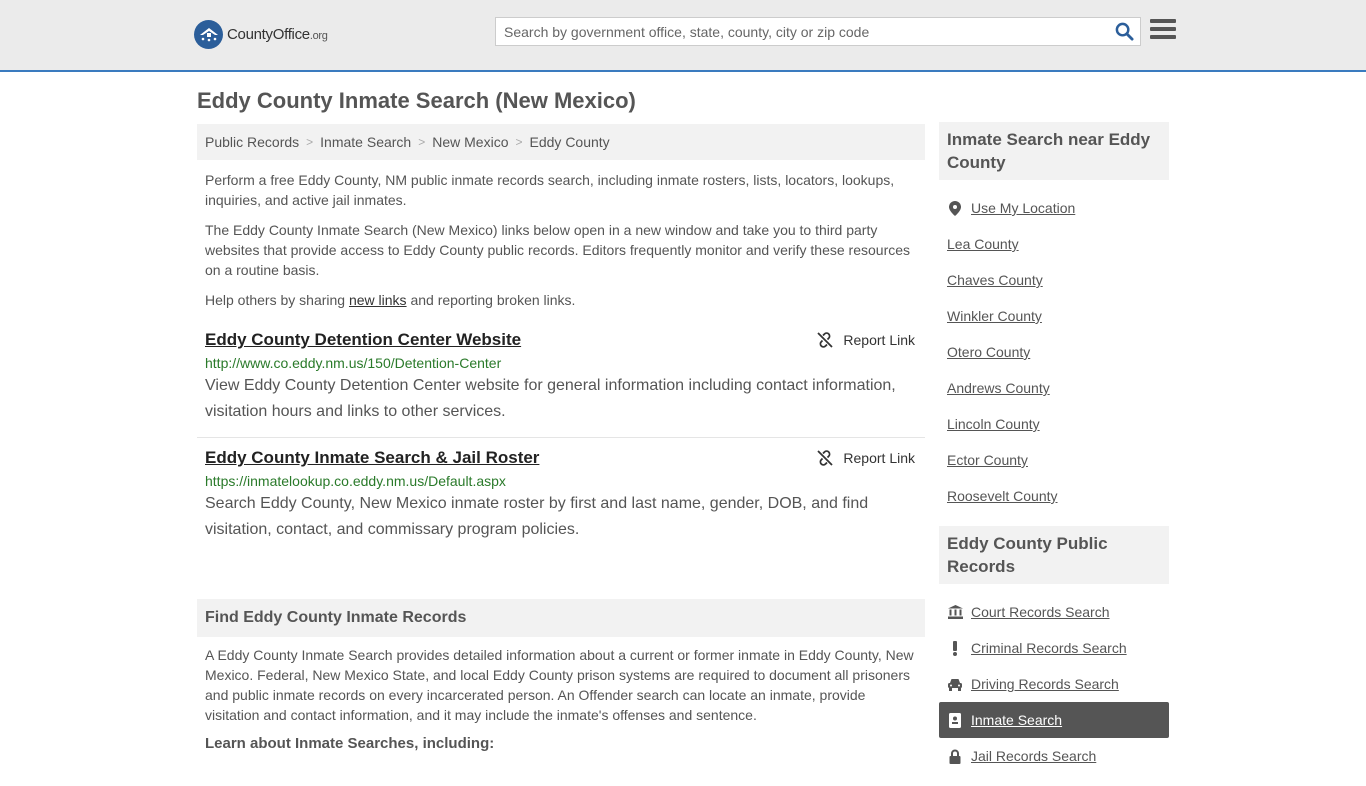  Describe the element at coordinates (994, 316) in the screenshot. I see `nearby-county-link: Winkler County` at that location.